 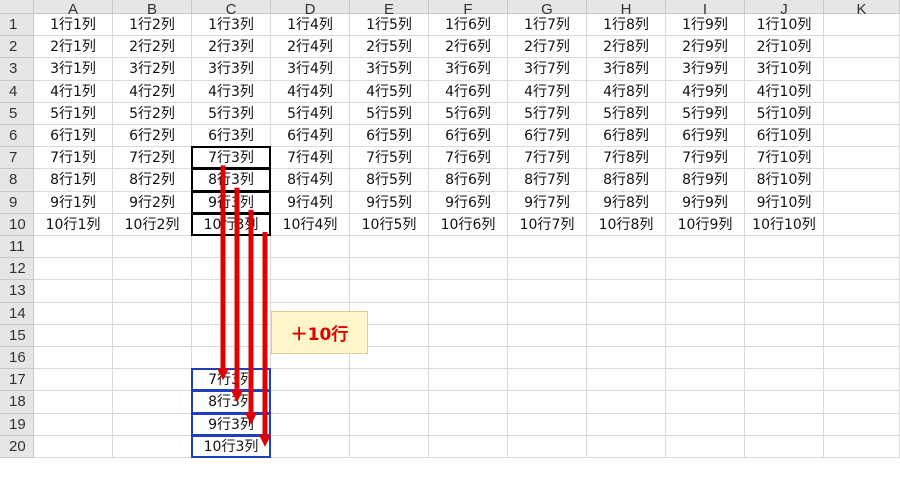 What do you see at coordinates (862, 69) in the screenshot?
I see `cell-k3` at bounding box center [862, 69].